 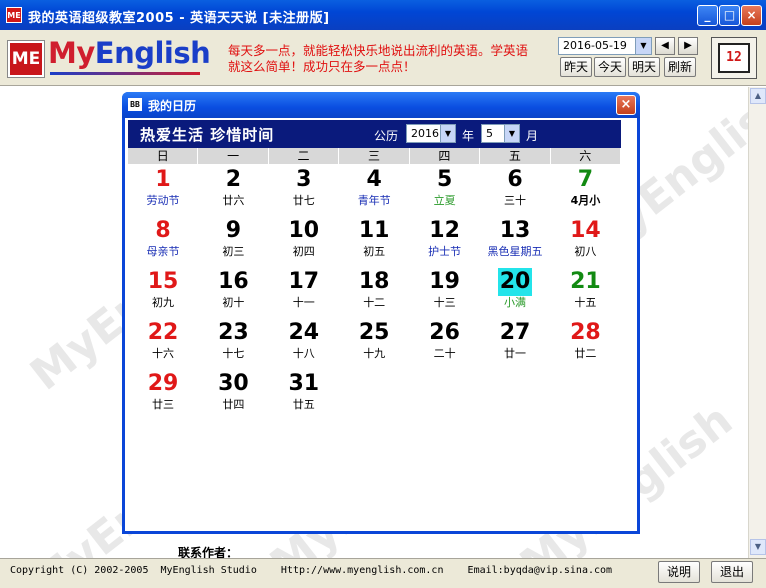 What do you see at coordinates (585, 281) in the screenshot?
I see `day-number: 21` at bounding box center [585, 281].